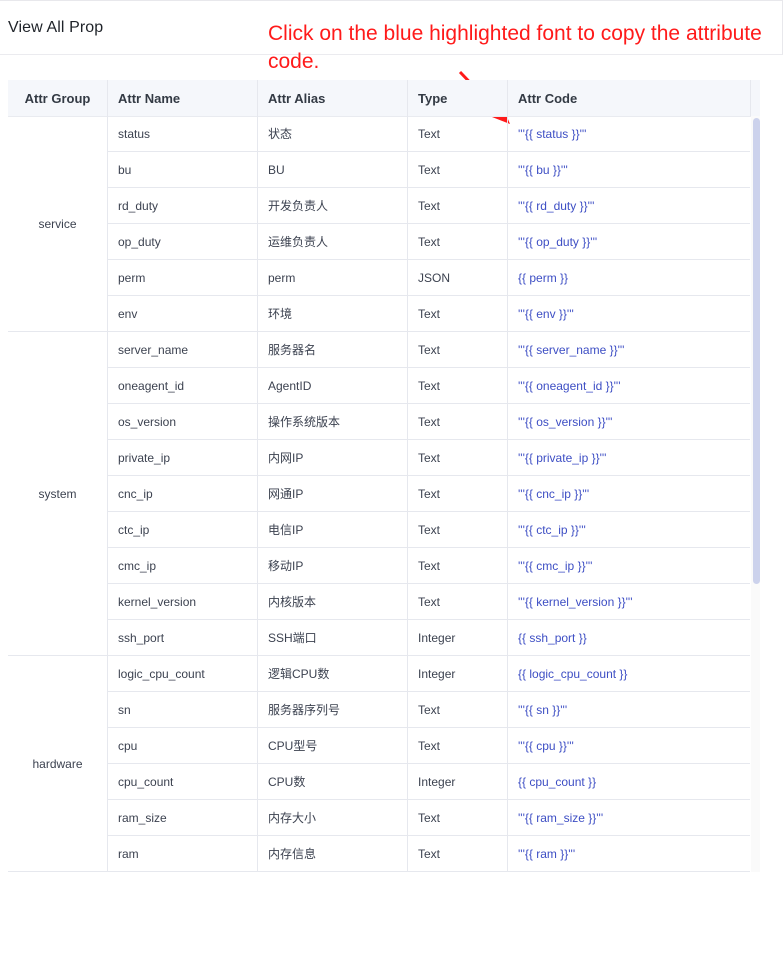  I want to click on attr-code-link: {{ ssh_port }}, so click(629, 637).